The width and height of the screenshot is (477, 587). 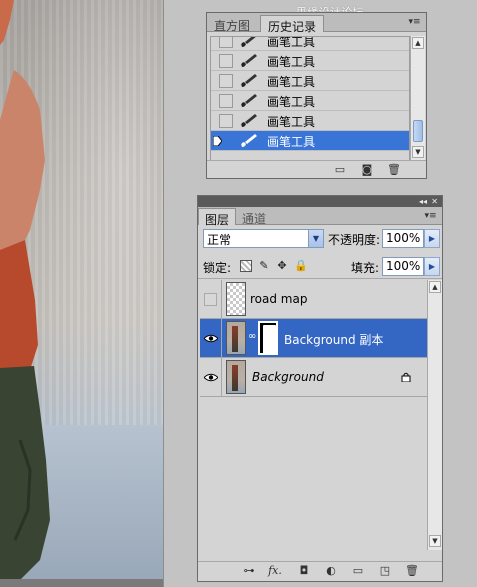 What do you see at coordinates (254, 217) in the screenshot?
I see `tab-channels: 通道` at bounding box center [254, 217].